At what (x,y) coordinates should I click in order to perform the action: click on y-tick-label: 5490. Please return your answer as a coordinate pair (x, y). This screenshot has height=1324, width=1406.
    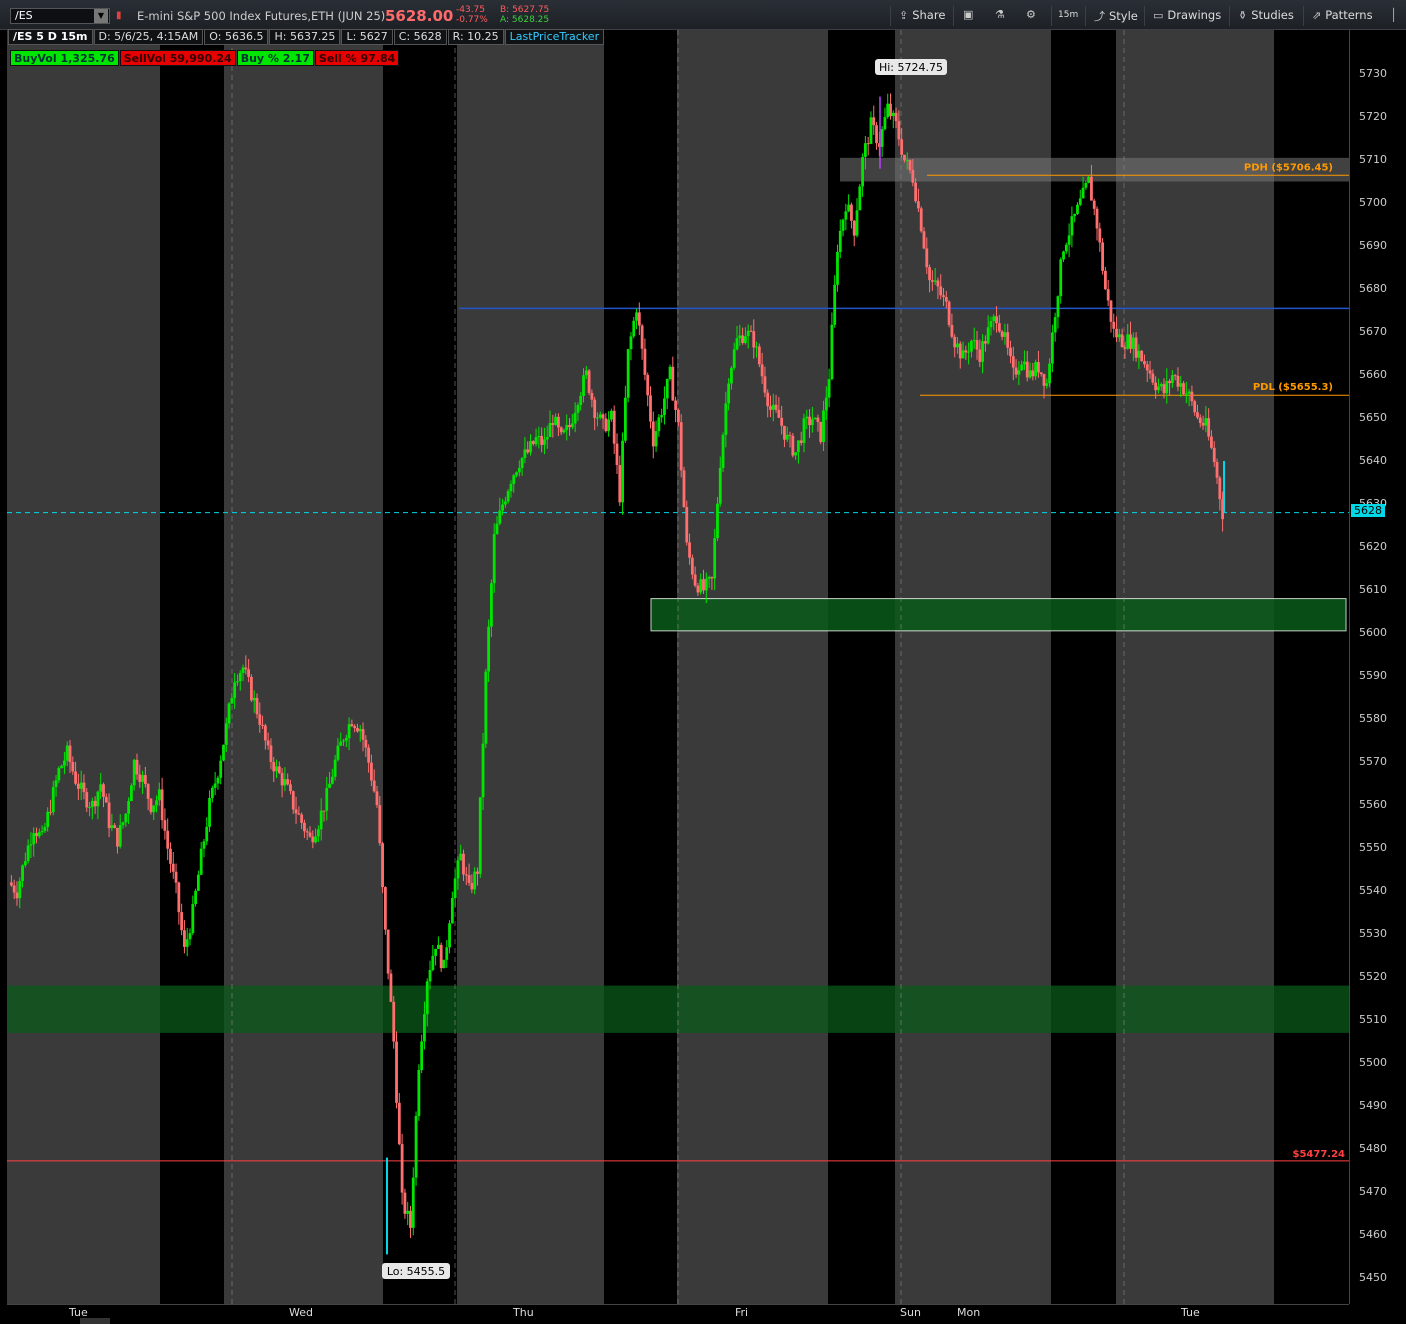
    Looking at the image, I should click on (1373, 1105).